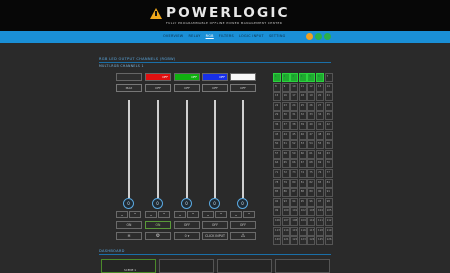  What do you see at coordinates (319, 135) in the screenshot?
I see `grid-cell: 48` at bounding box center [319, 135].